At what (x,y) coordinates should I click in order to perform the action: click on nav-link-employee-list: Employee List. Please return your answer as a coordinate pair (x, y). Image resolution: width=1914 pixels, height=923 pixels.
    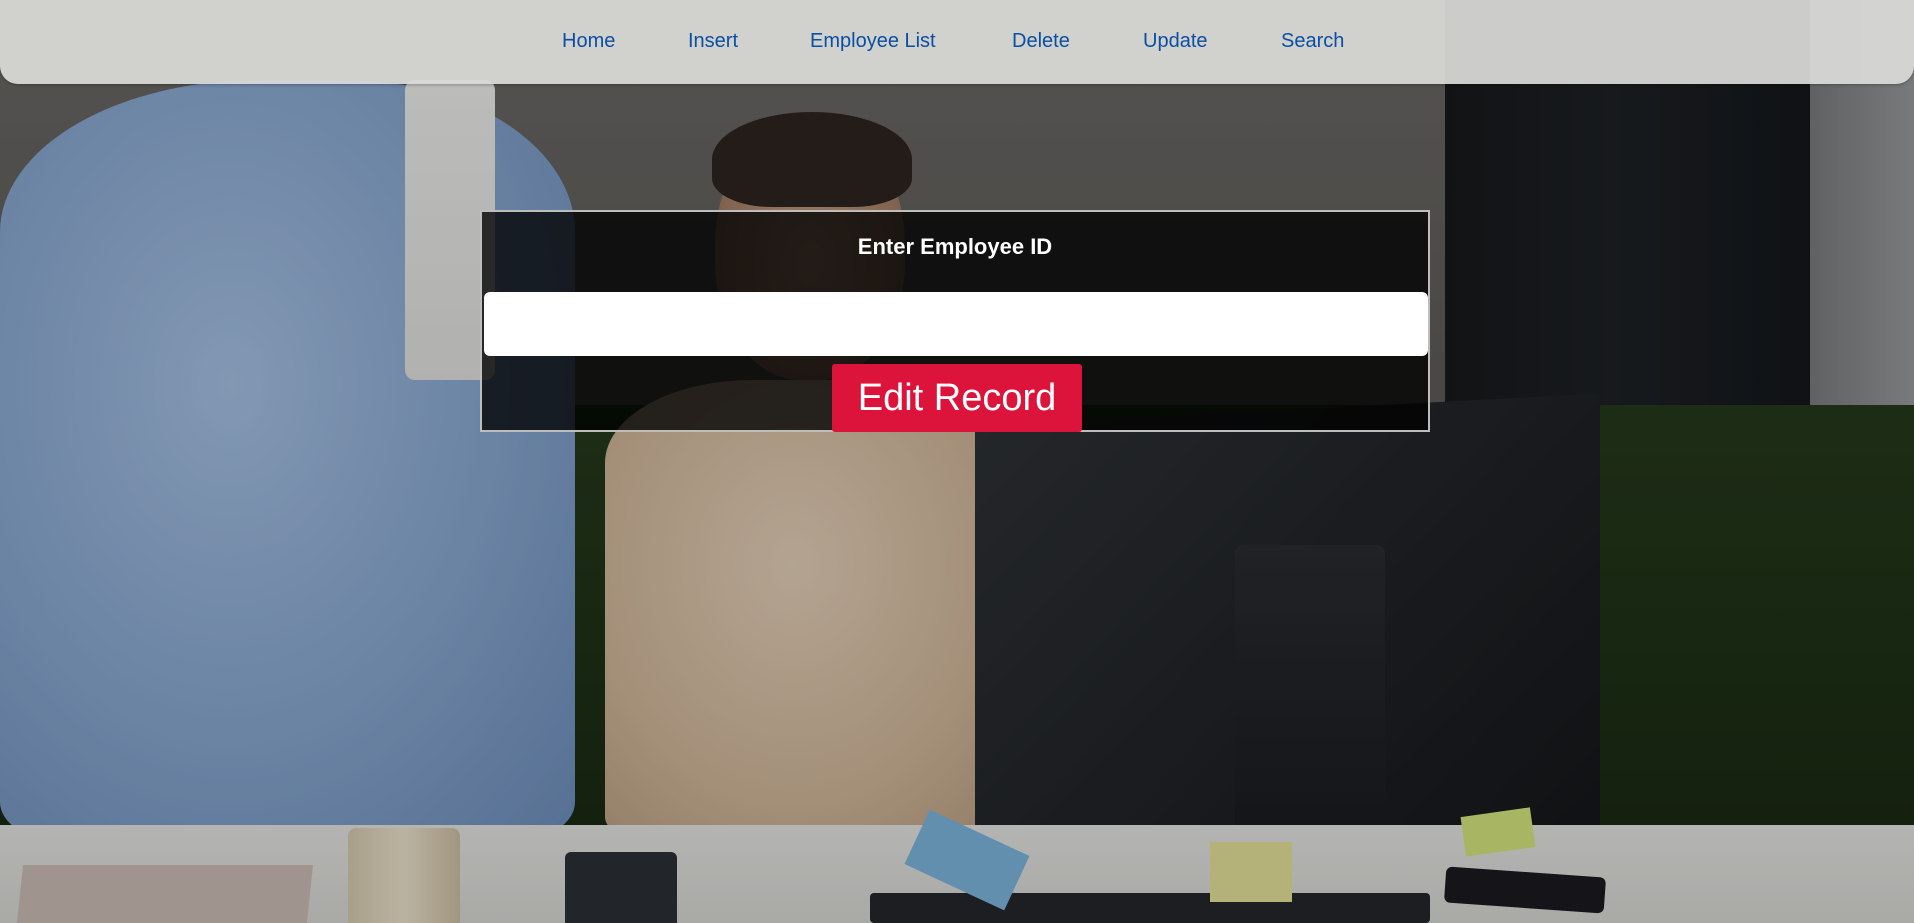
    Looking at the image, I should click on (873, 41).